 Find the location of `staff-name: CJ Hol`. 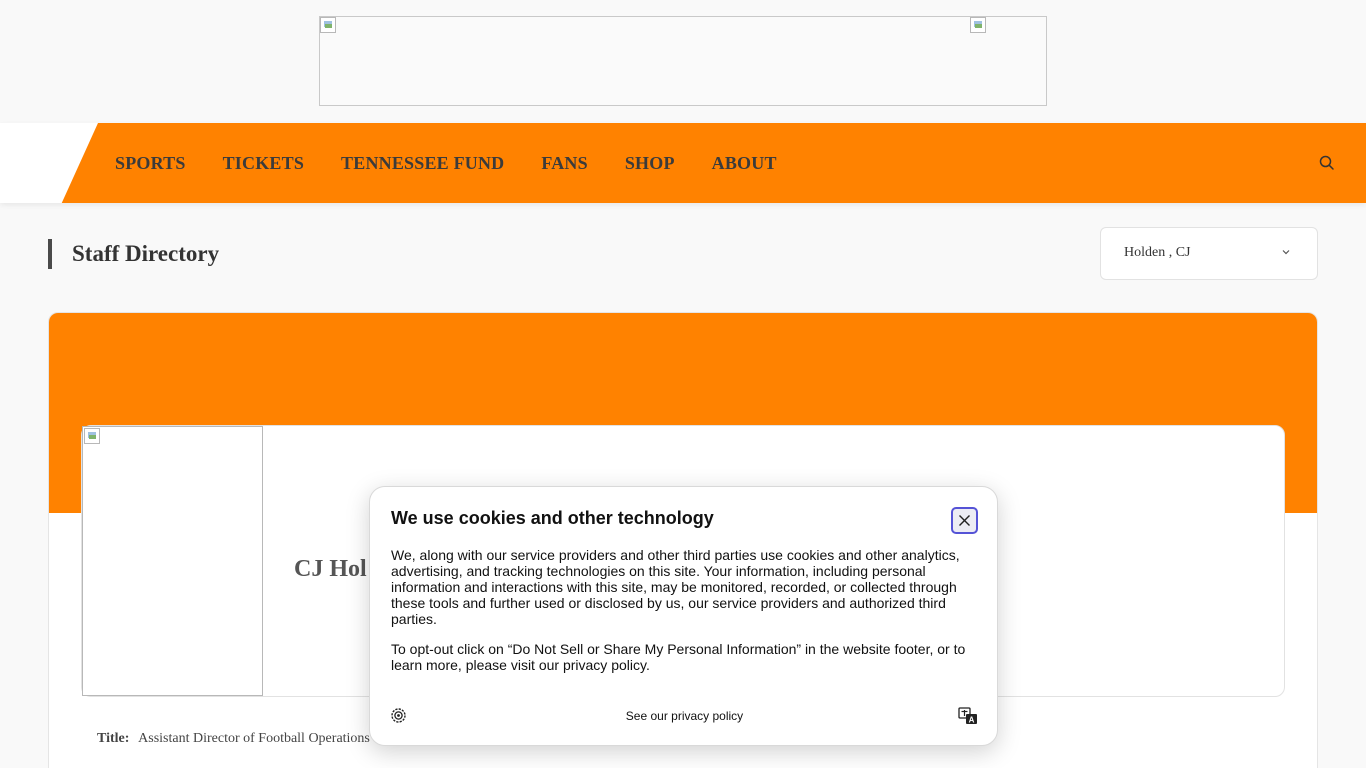

staff-name: CJ Hol is located at coordinates (330, 569).